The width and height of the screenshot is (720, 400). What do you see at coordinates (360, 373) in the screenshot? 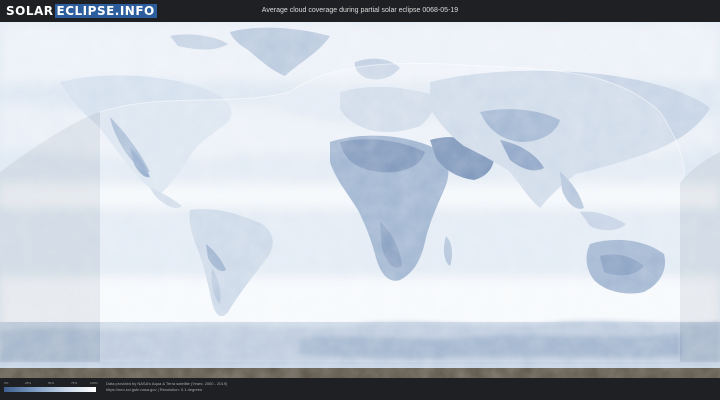
I see `bottom-terrain` at bounding box center [360, 373].